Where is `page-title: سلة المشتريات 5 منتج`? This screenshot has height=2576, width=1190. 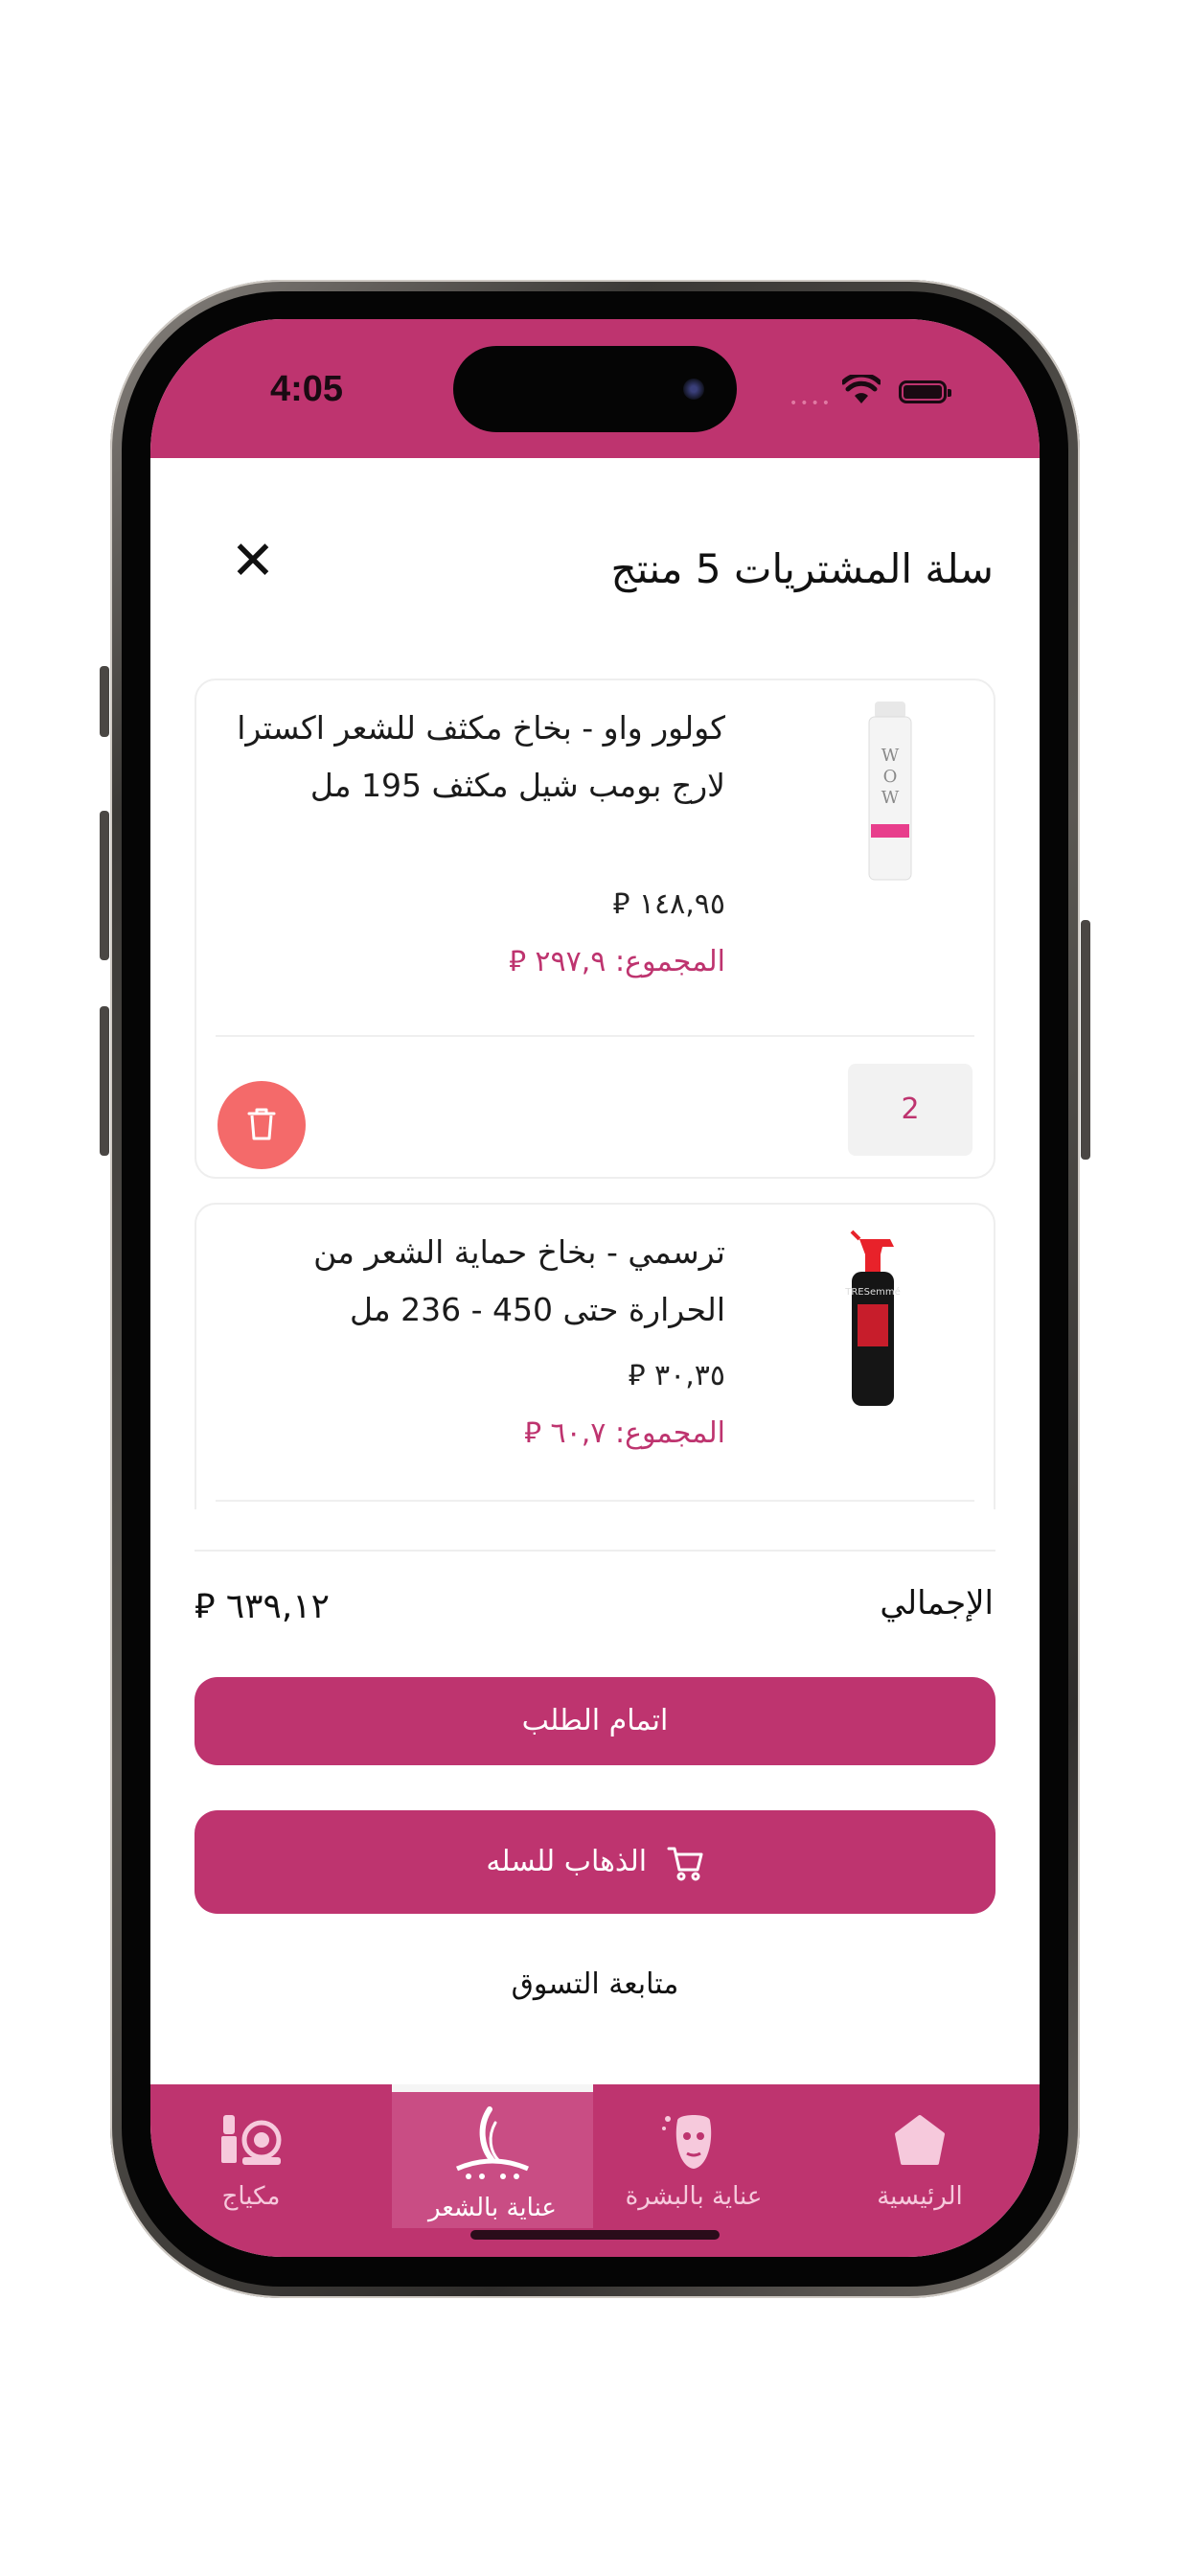
page-title: سلة المشتريات 5 منتج is located at coordinates (802, 568).